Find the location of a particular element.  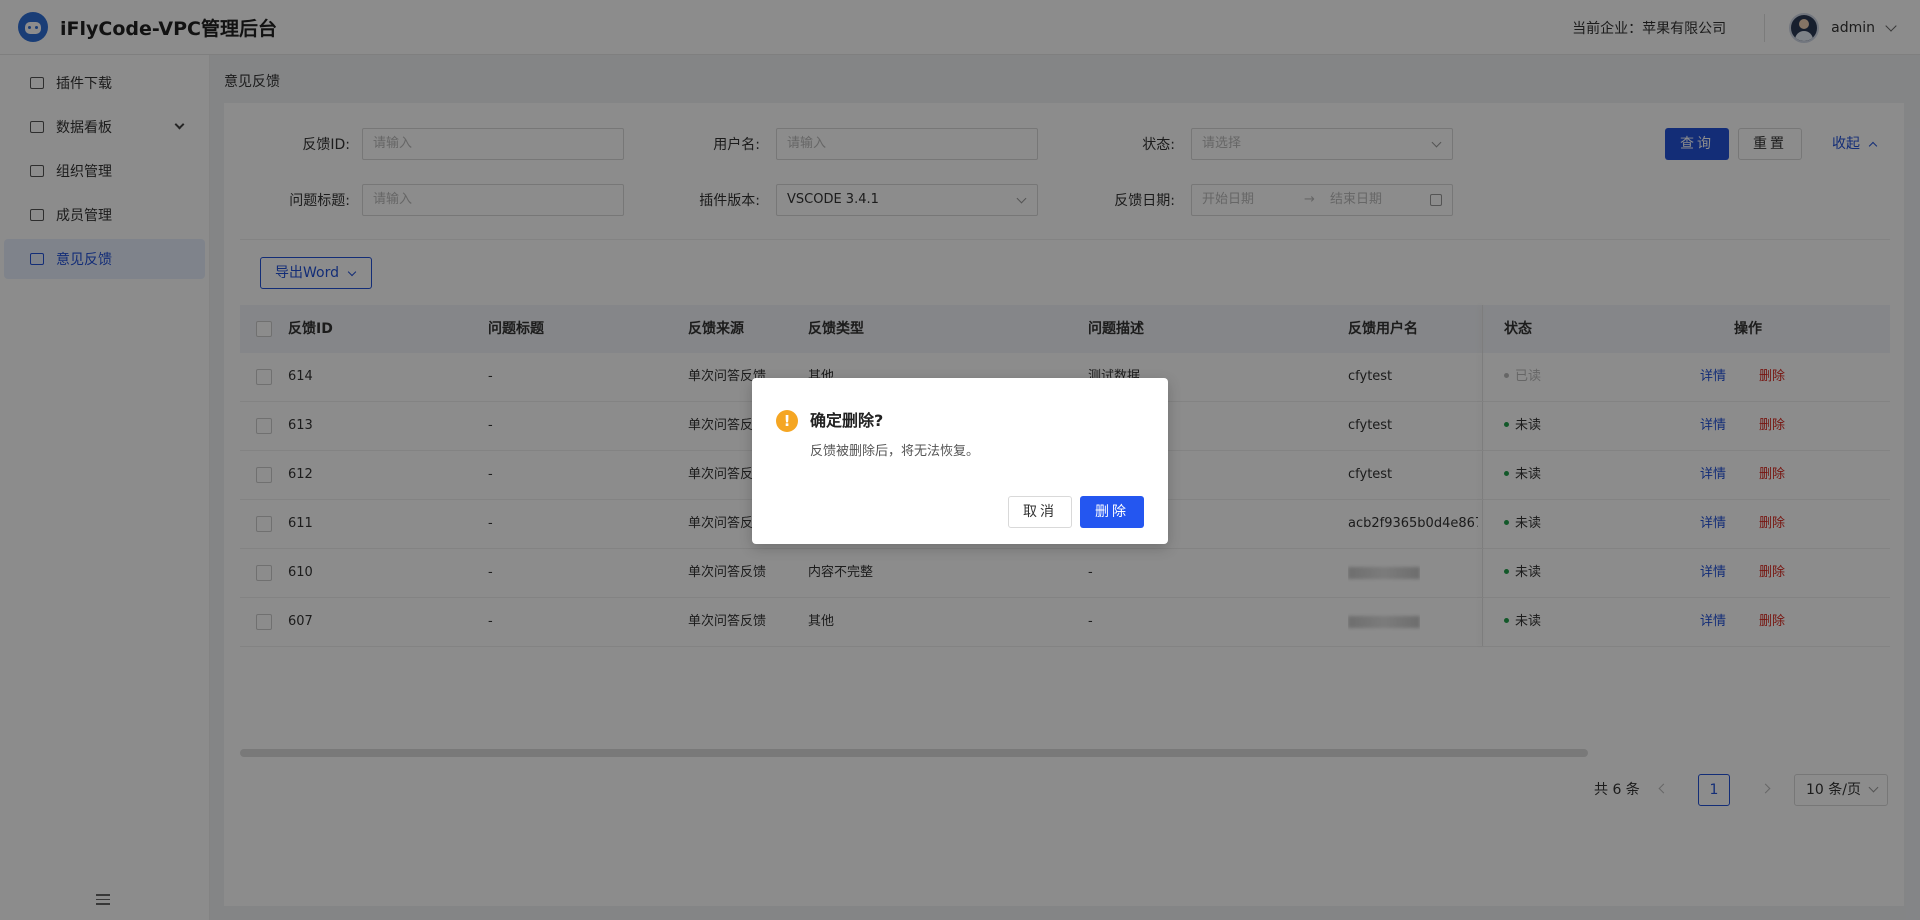

dialog-message: 反馈被删除后，将无法恢复。 is located at coordinates (895, 451).